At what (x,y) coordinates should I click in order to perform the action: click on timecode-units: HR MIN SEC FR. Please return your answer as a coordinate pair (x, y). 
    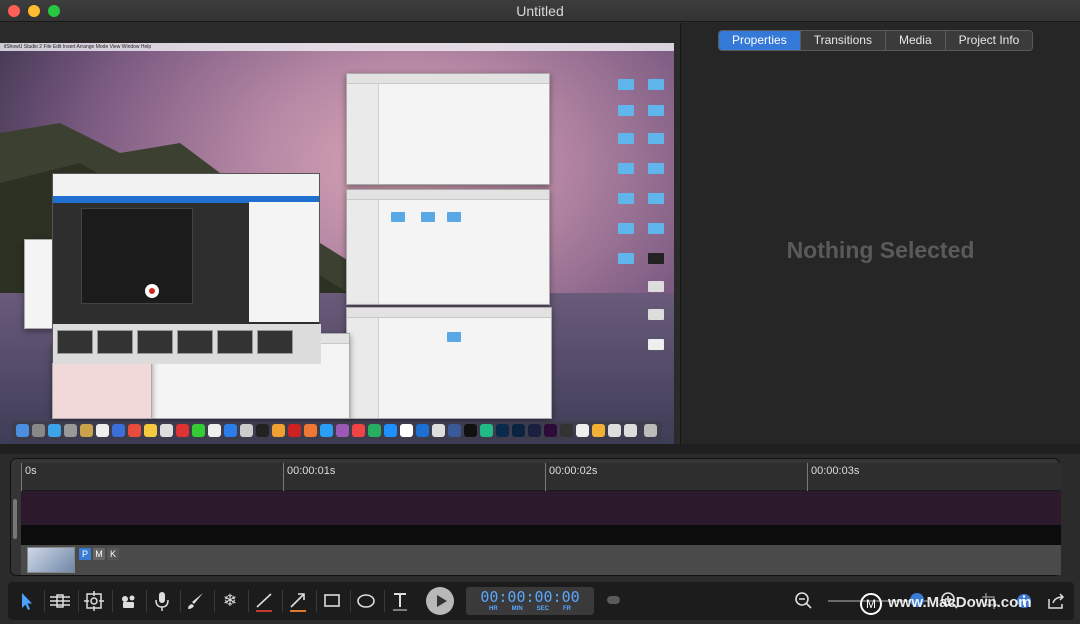
    Looking at the image, I should click on (530, 609).